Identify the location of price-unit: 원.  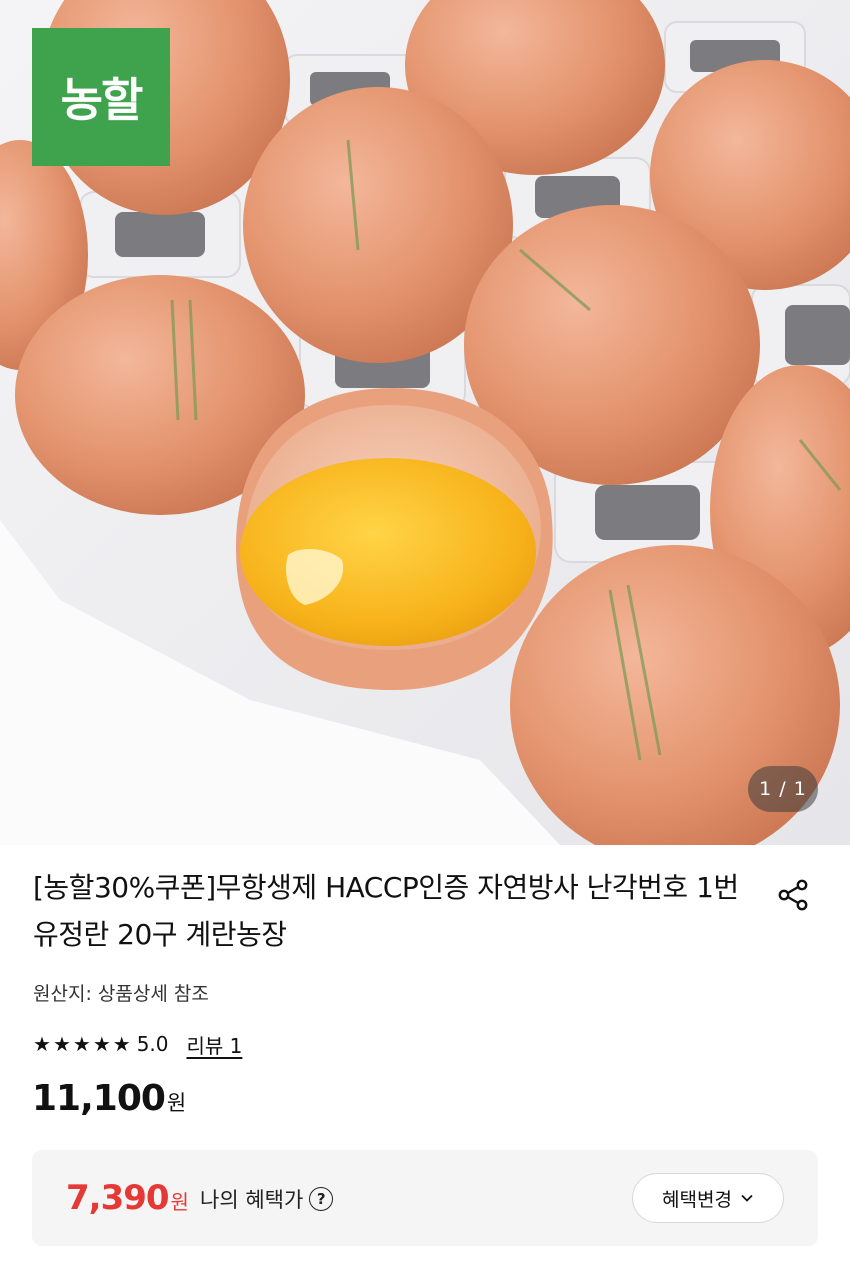
(176, 1103).